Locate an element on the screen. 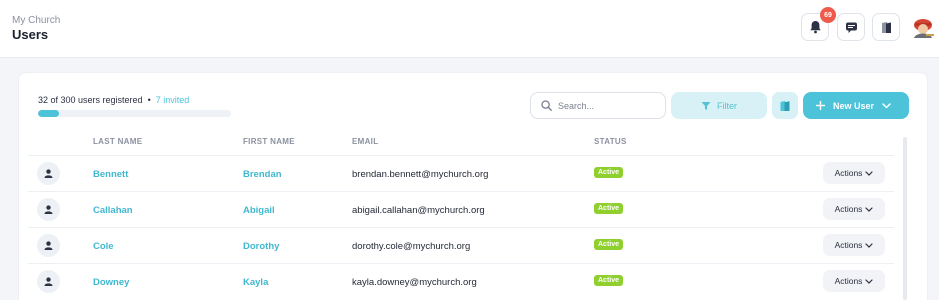  notification-count-badge: 69 is located at coordinates (828, 15).